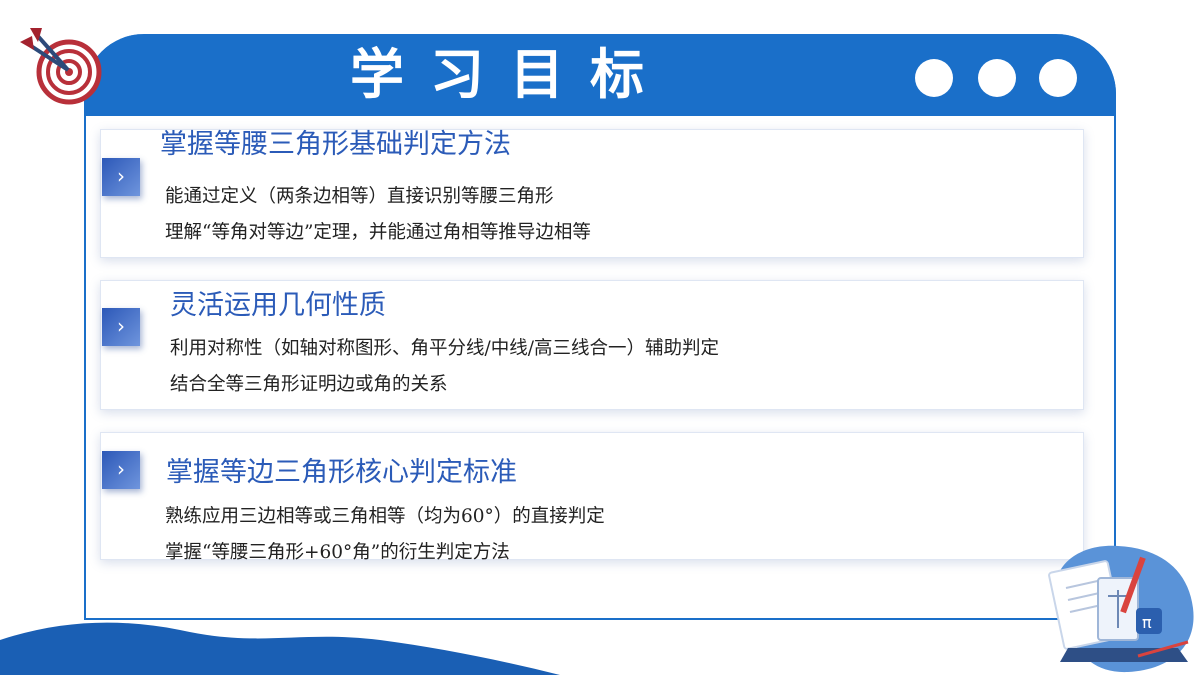 This screenshot has height=675, width=1200. Describe the element at coordinates (341, 472) in the screenshot. I see `objective-heading: 掌握等边三角形核心判定标准` at that location.